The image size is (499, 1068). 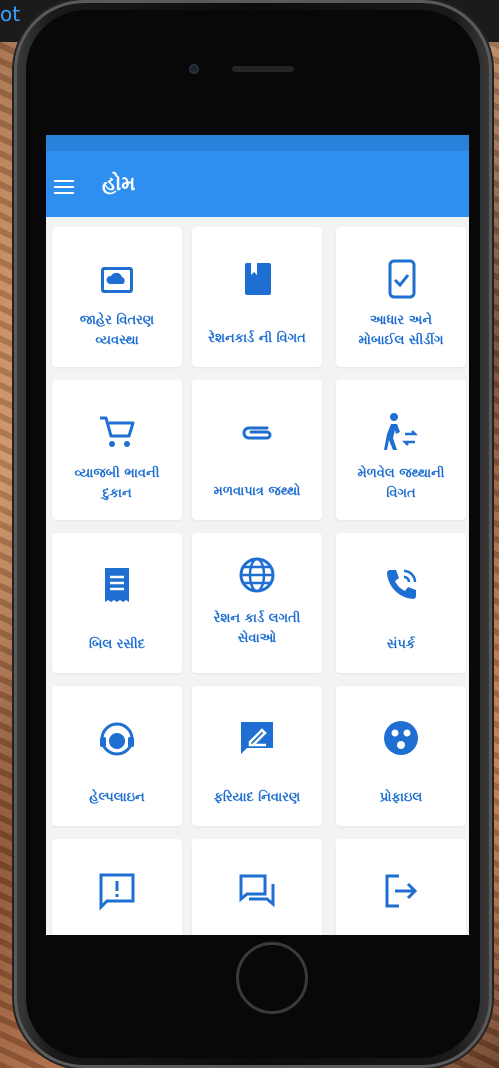 I want to click on tile-public-distribution: જાહેર વિતરણ વ્યવસ્થા, so click(x=117, y=297).